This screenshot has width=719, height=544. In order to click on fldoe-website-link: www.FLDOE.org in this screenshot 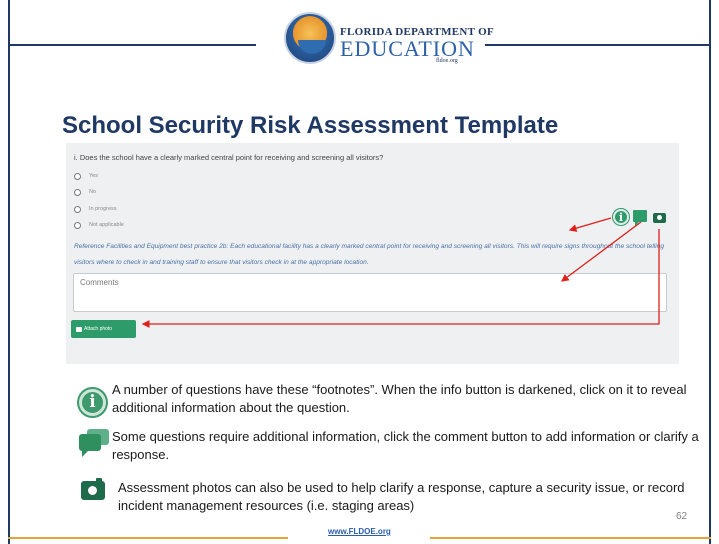, I will do `click(359, 531)`.